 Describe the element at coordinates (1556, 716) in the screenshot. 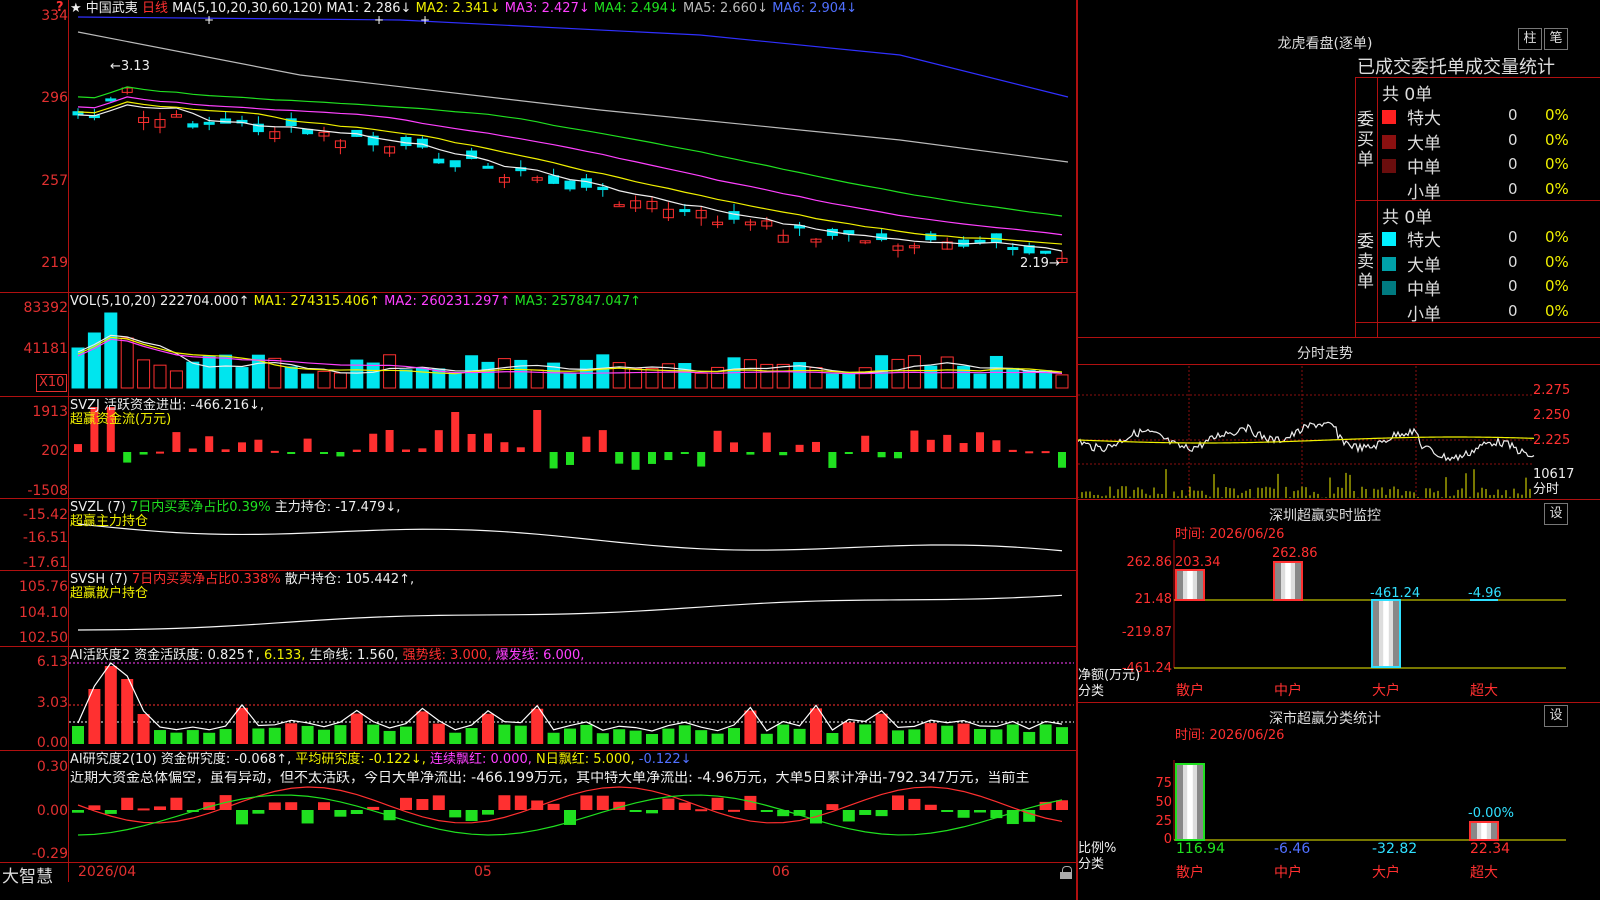

I see `class-settings-button: 设` at that location.